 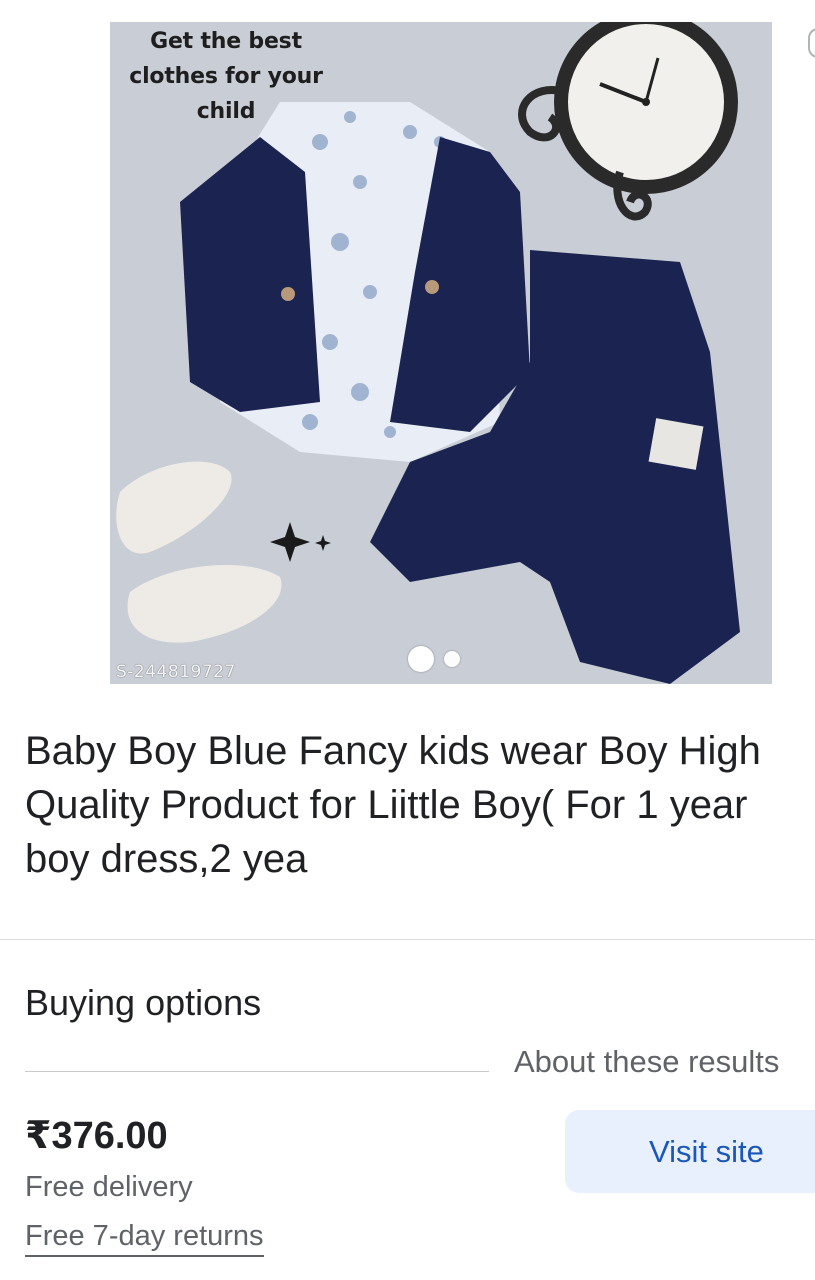 I want to click on delivery-info: Free delivery, so click(x=109, y=1187).